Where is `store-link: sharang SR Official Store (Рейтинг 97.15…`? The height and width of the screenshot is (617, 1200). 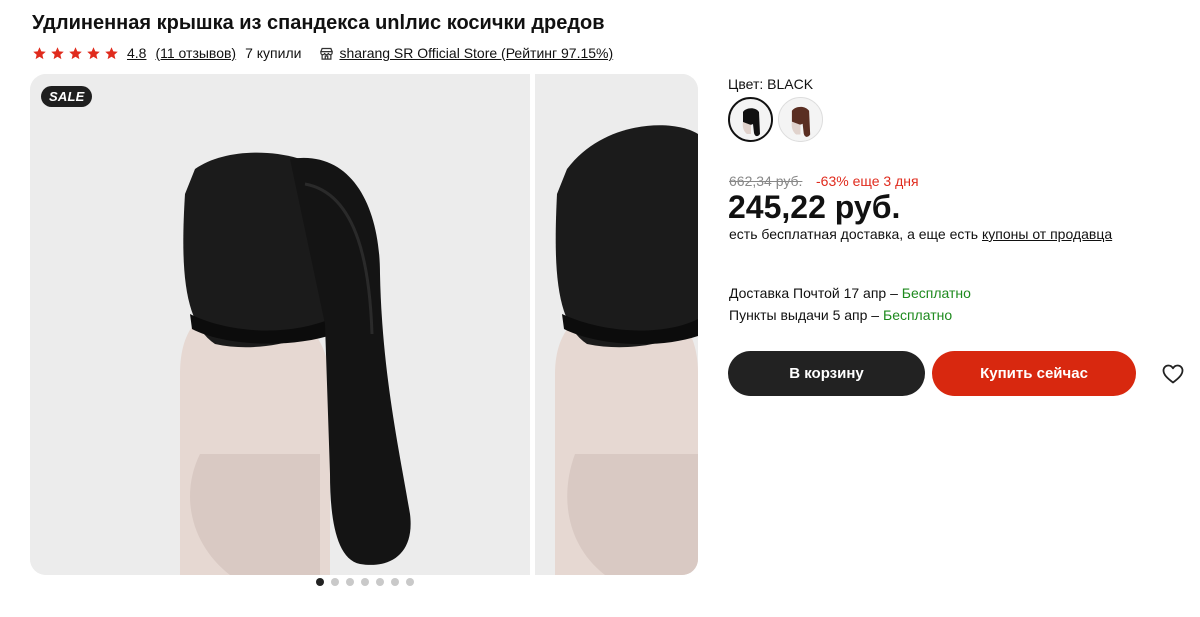 store-link: sharang SR Official Store (Рейтинг 97.15… is located at coordinates (476, 53).